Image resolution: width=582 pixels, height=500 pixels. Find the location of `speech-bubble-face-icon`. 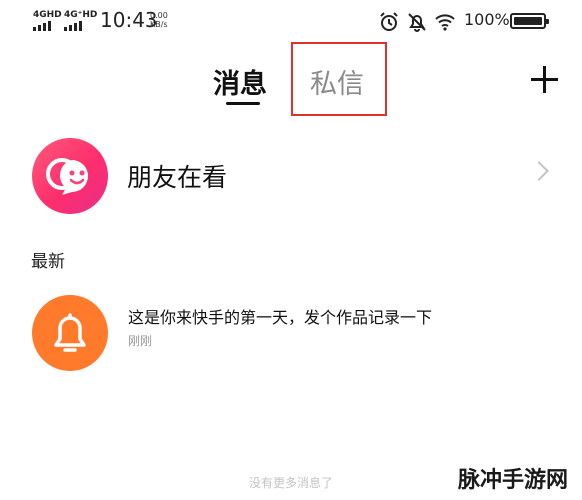

speech-bubble-face-icon is located at coordinates (67, 176).